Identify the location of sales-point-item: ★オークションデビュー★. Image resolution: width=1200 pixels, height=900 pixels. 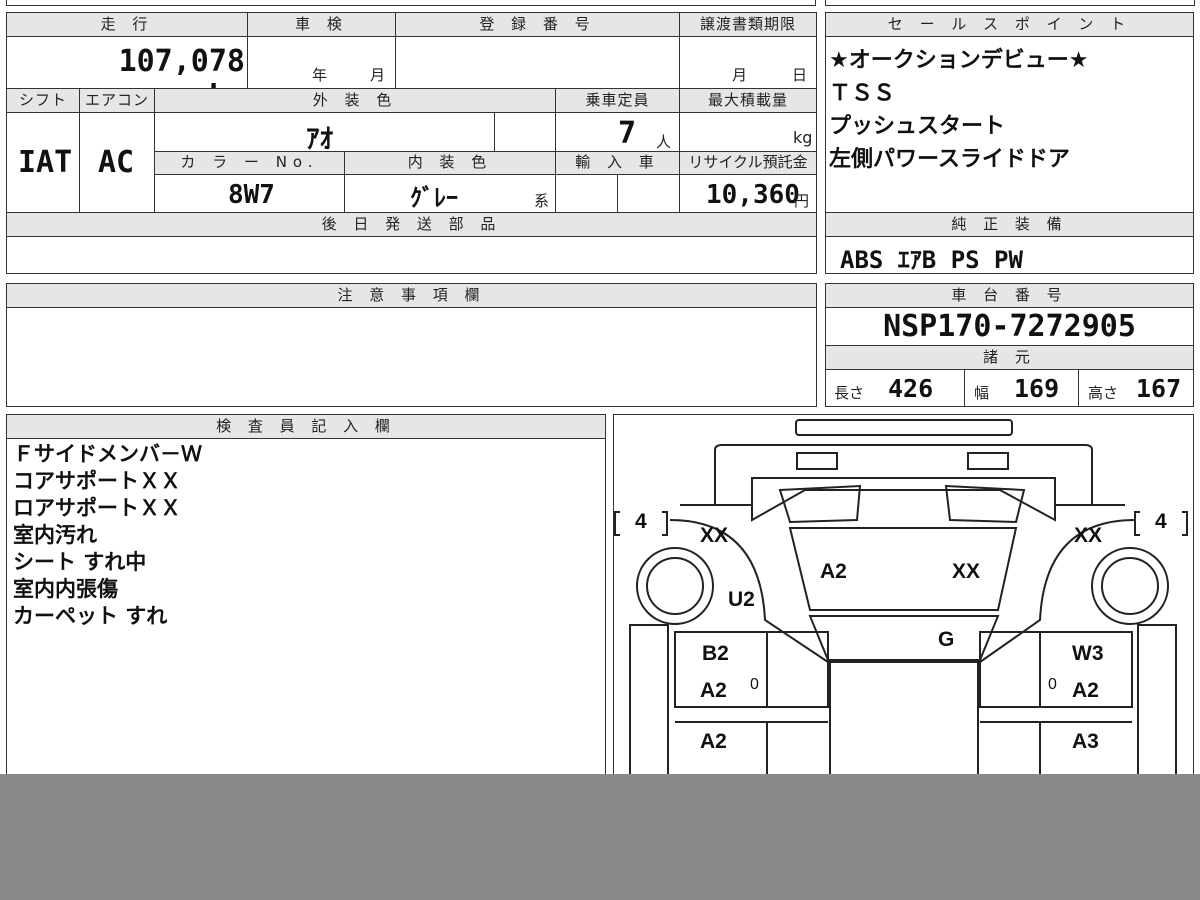
(959, 60).